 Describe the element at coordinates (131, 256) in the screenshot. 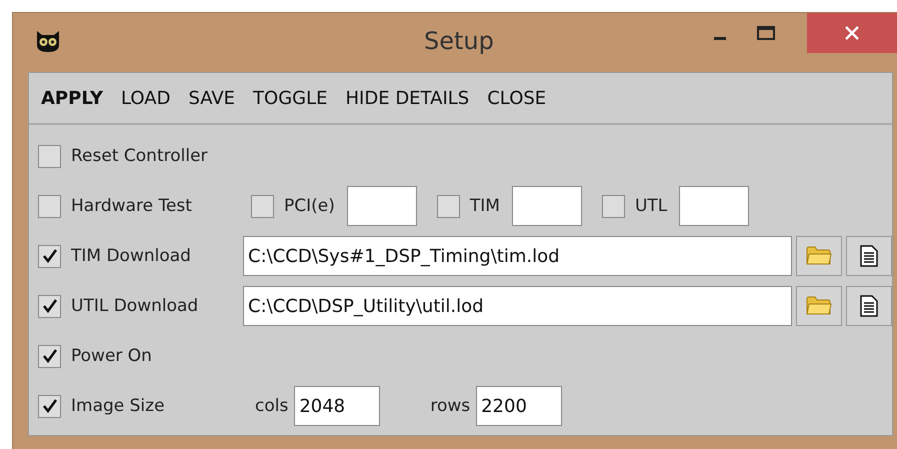

I see `checkbox-label: TIM Download` at that location.